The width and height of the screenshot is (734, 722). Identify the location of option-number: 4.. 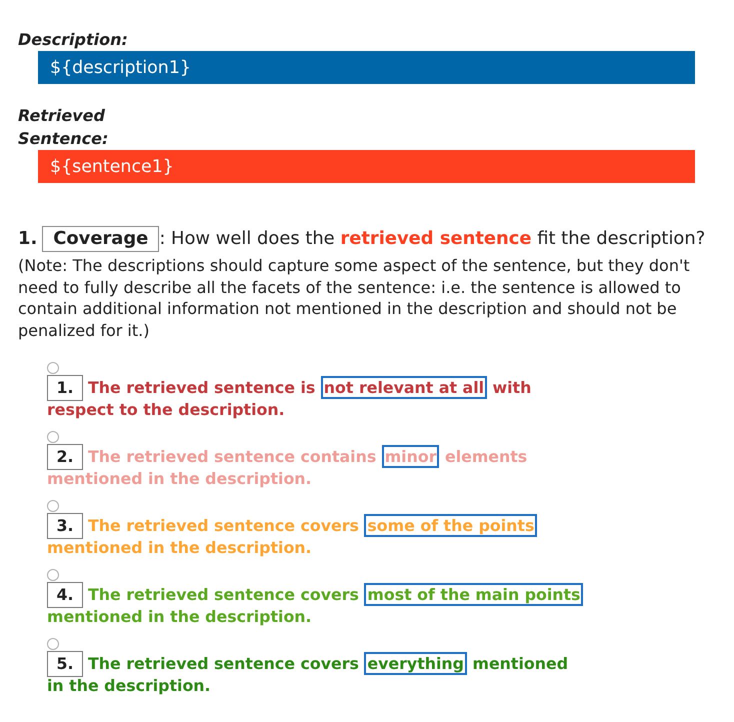
(65, 595).